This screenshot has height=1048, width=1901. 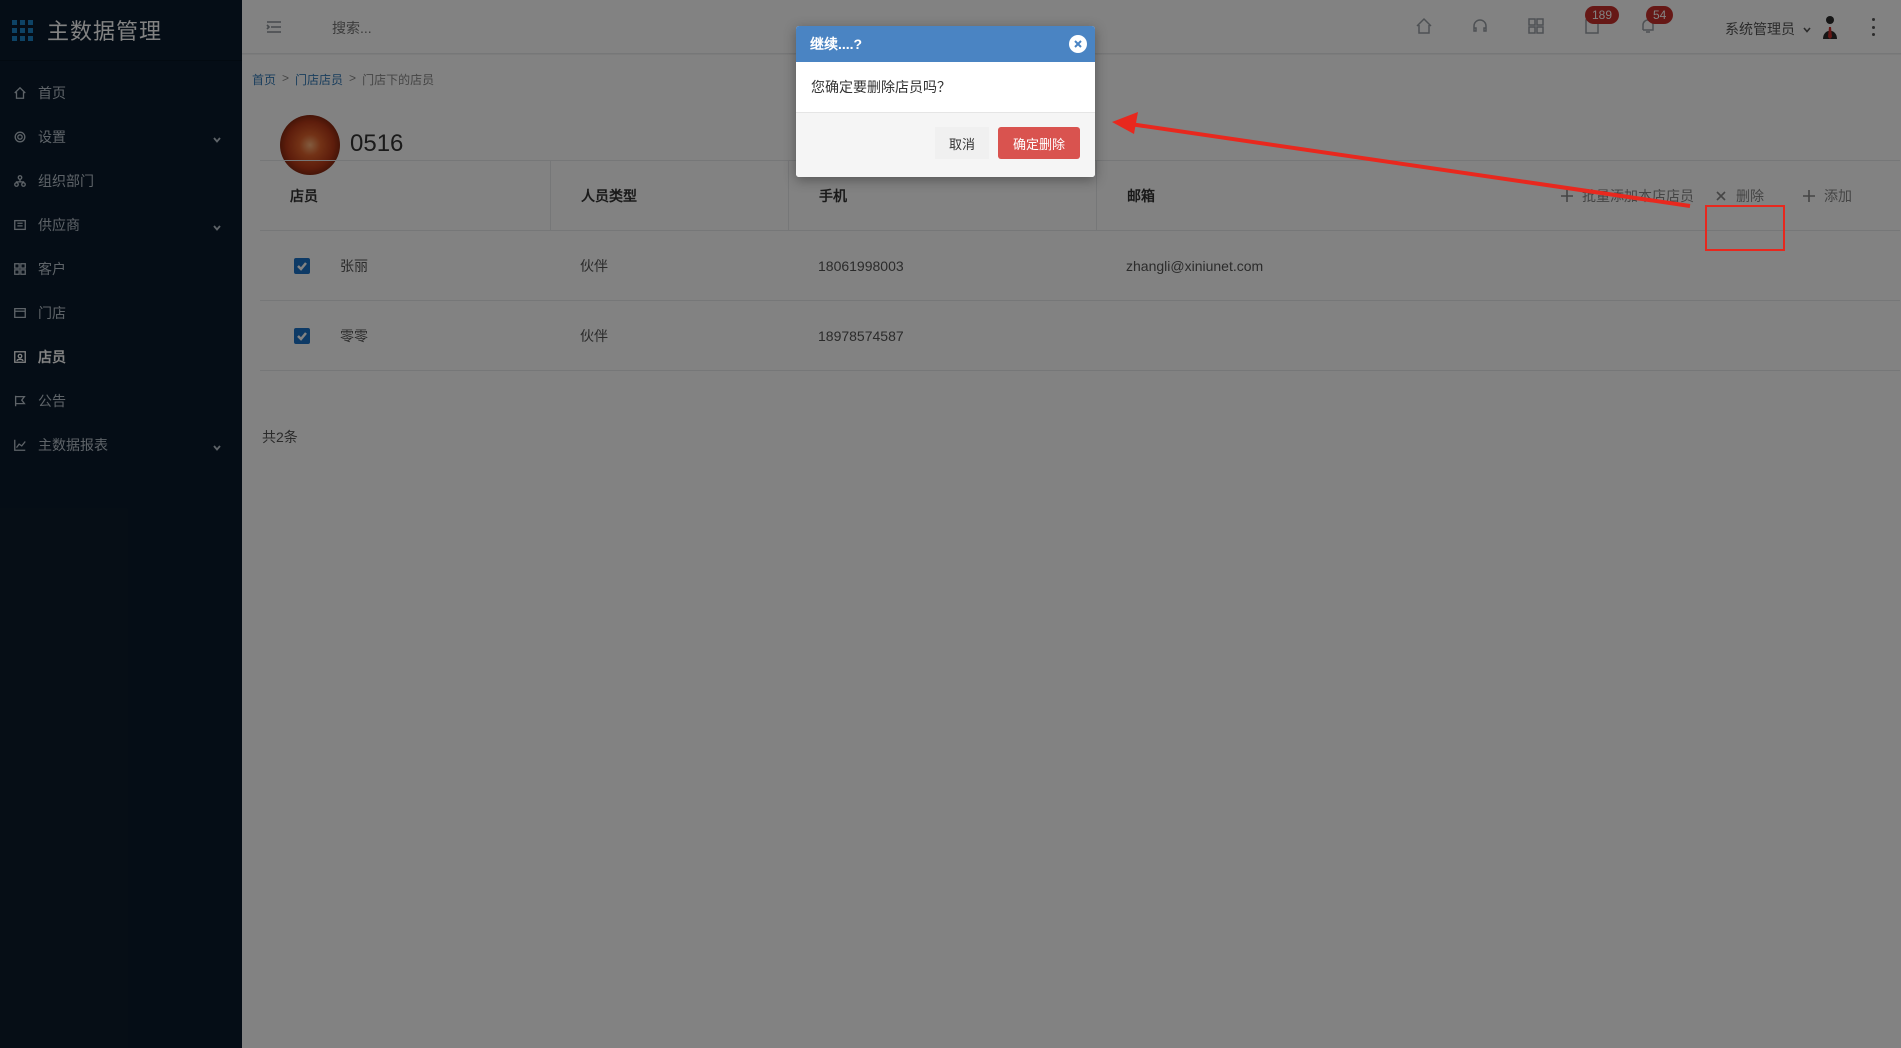 What do you see at coordinates (962, 143) in the screenshot?
I see `cancel-button: 取消` at bounding box center [962, 143].